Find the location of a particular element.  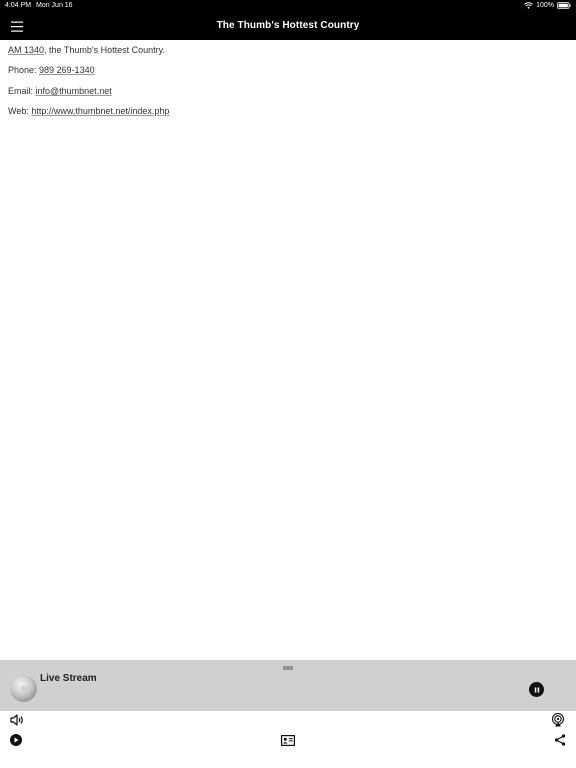

pause-button is located at coordinates (536, 689).